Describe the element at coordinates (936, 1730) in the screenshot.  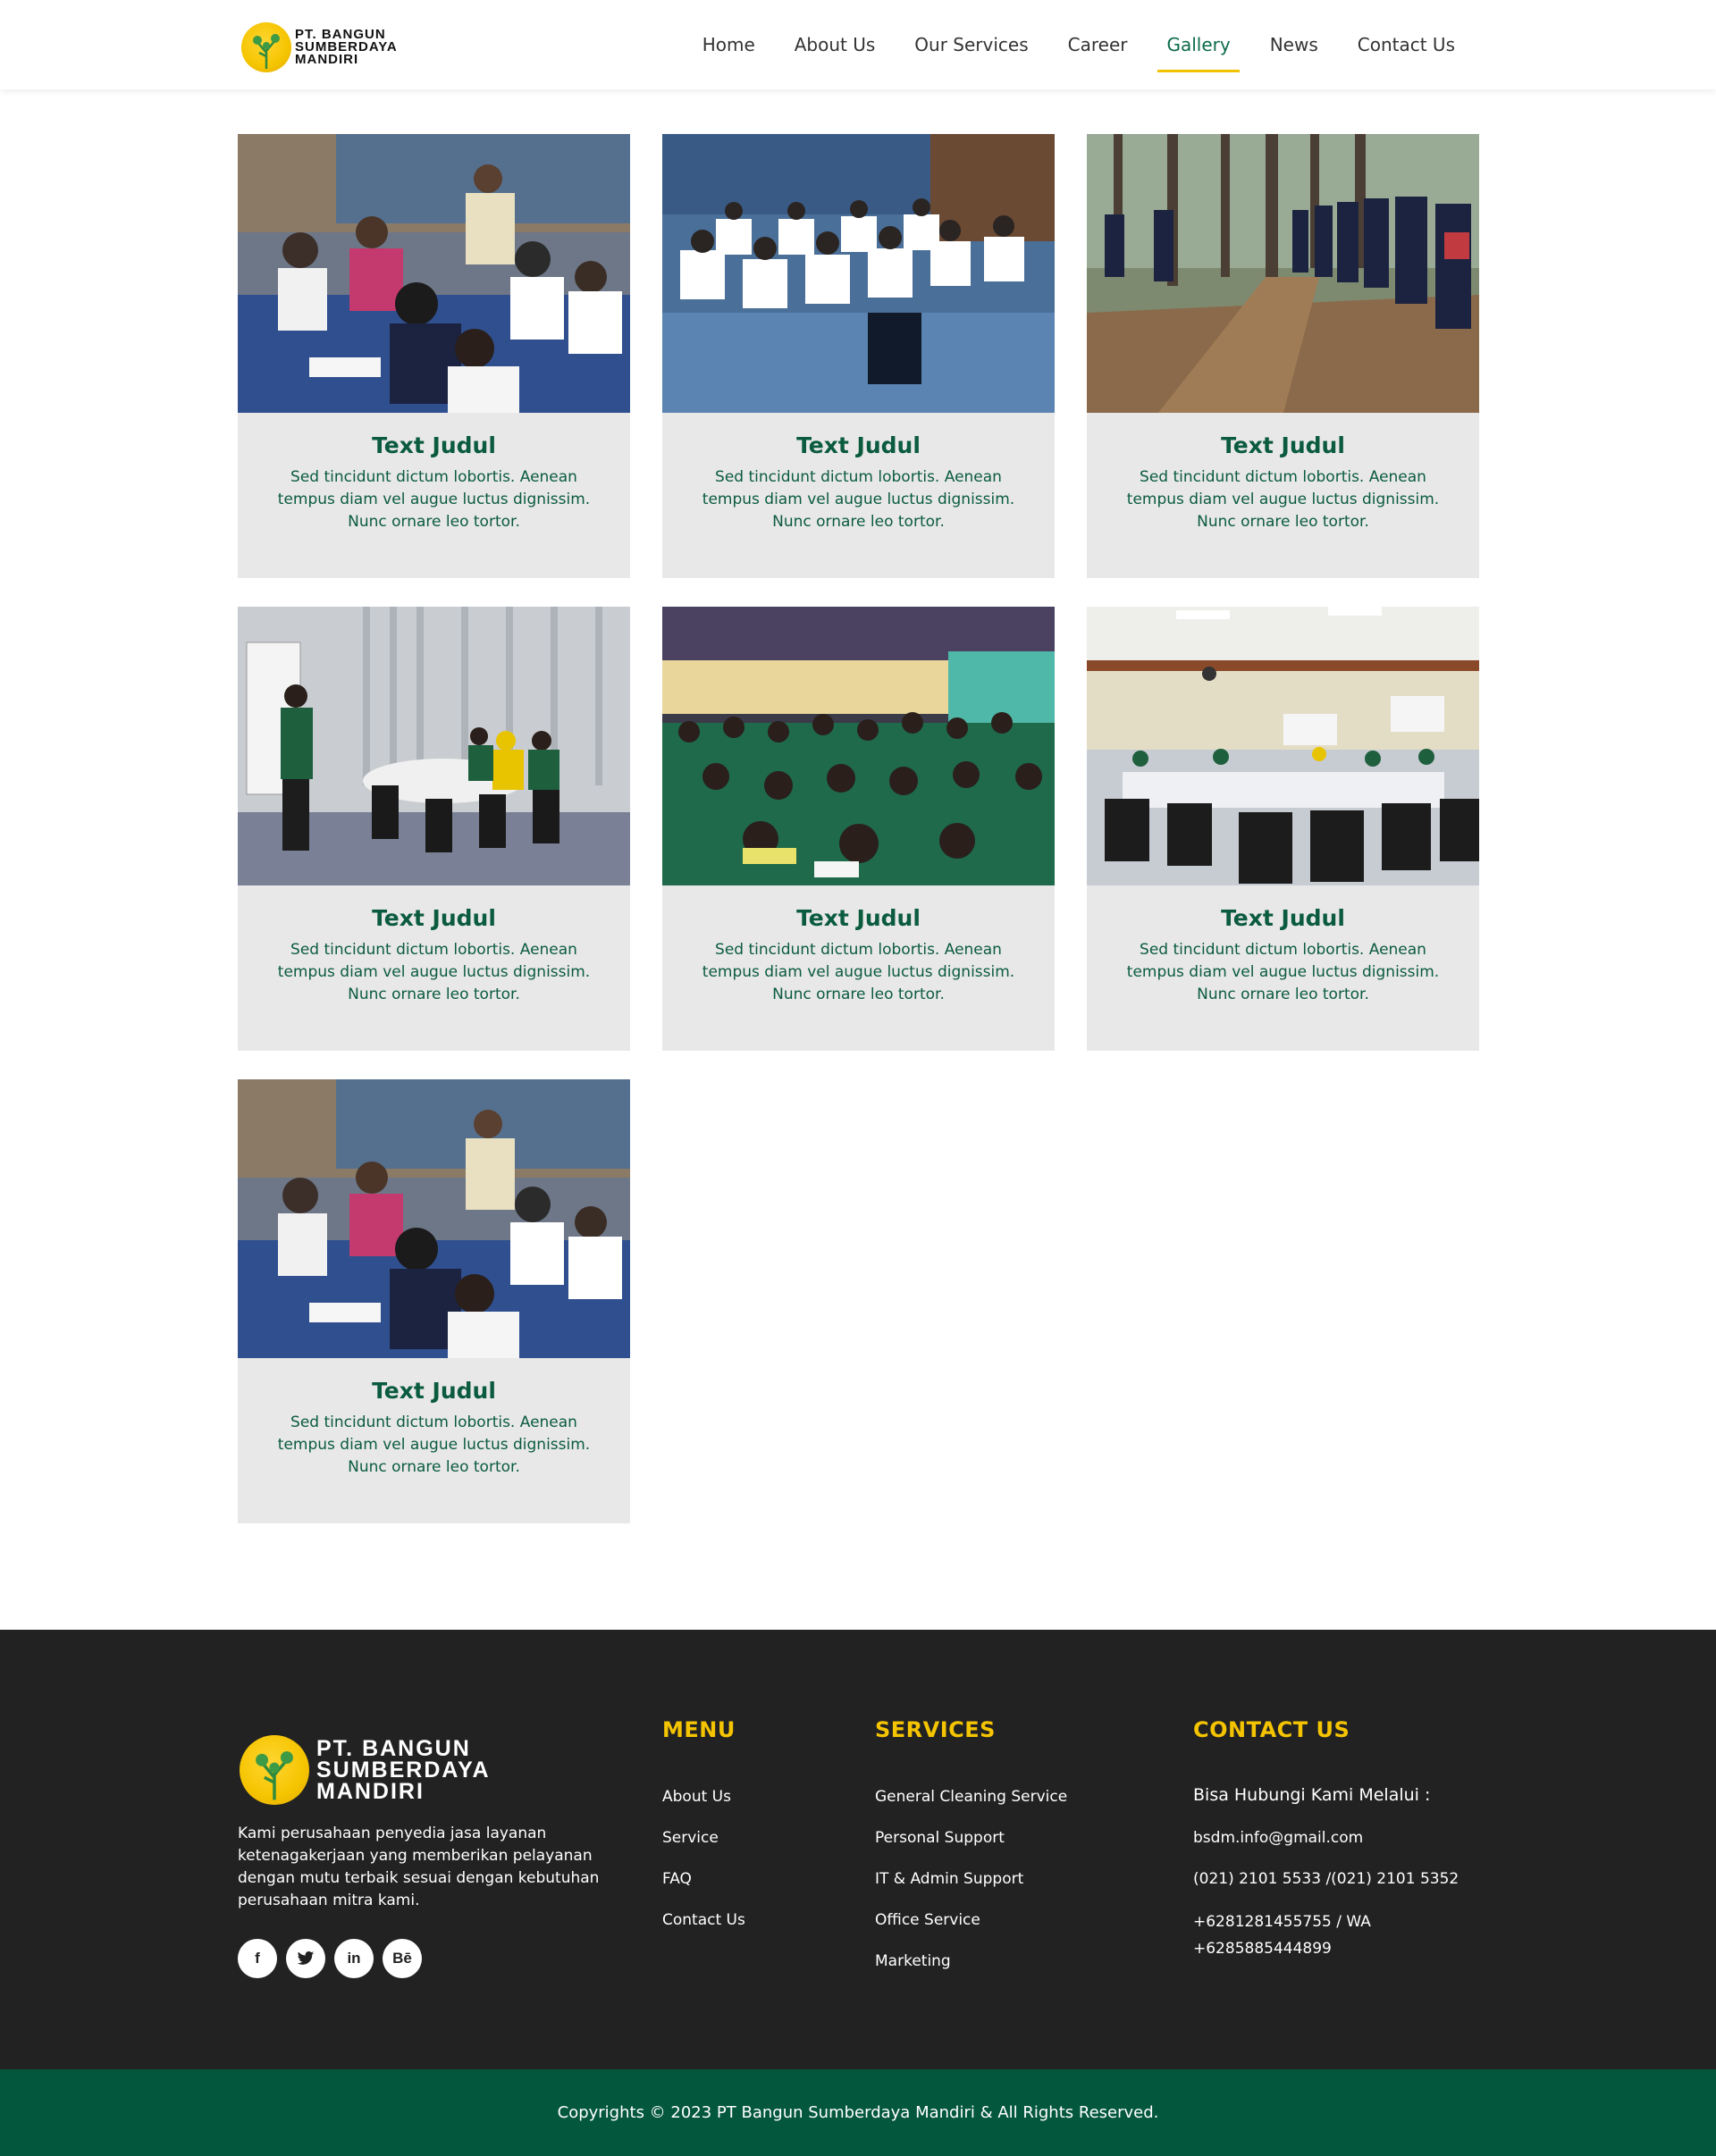
I see `footer-services-heading: SERVICES` at that location.